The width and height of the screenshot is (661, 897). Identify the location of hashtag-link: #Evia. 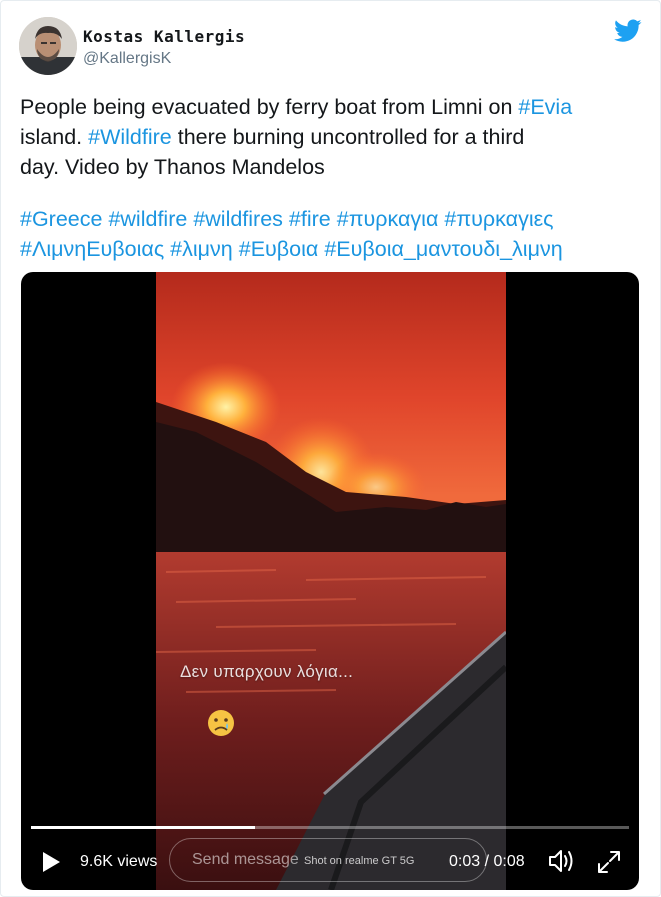
(545, 107).